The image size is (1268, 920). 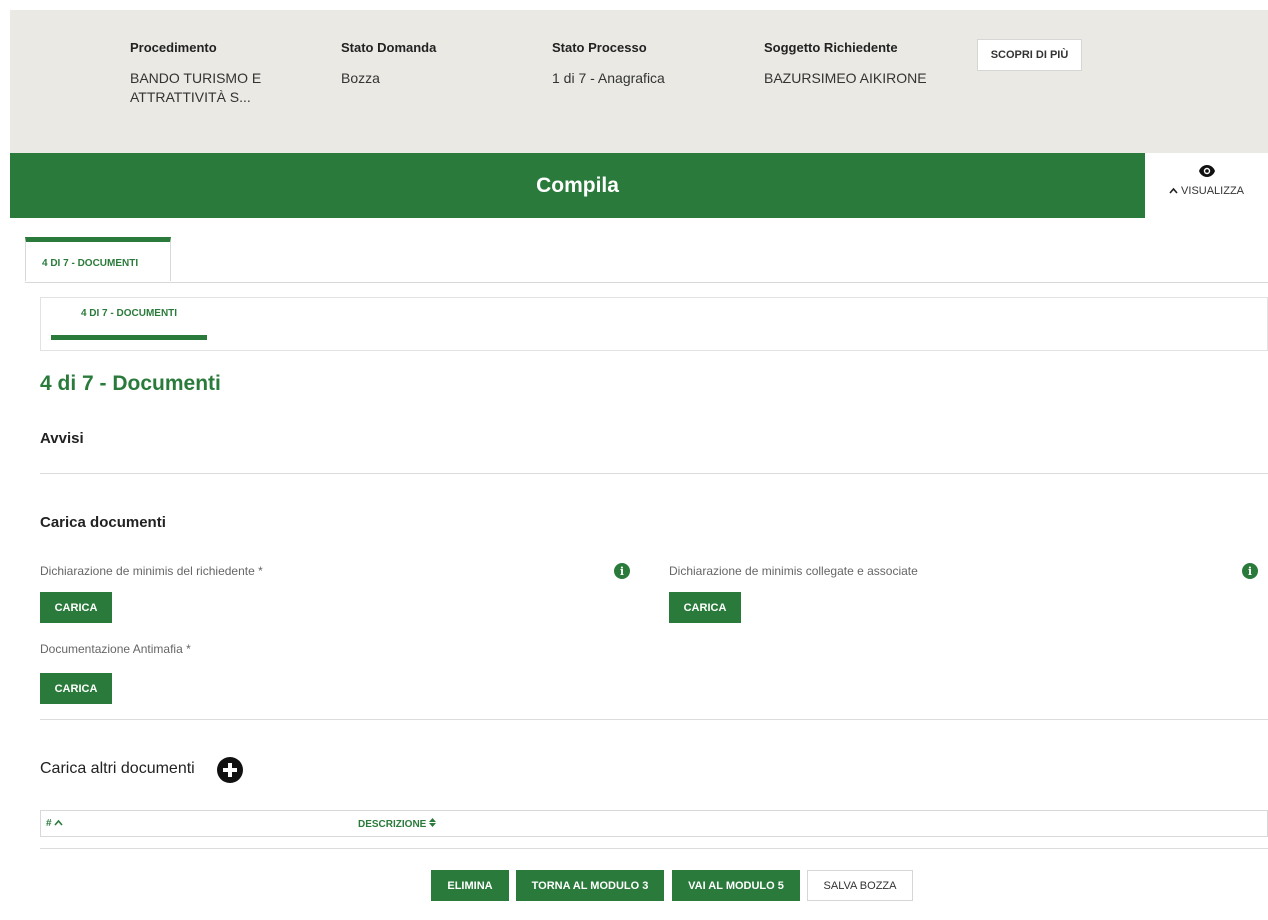 I want to click on sub-tab-panel: 4 DI 7 - DOCUMENTI, so click(x=654, y=324).